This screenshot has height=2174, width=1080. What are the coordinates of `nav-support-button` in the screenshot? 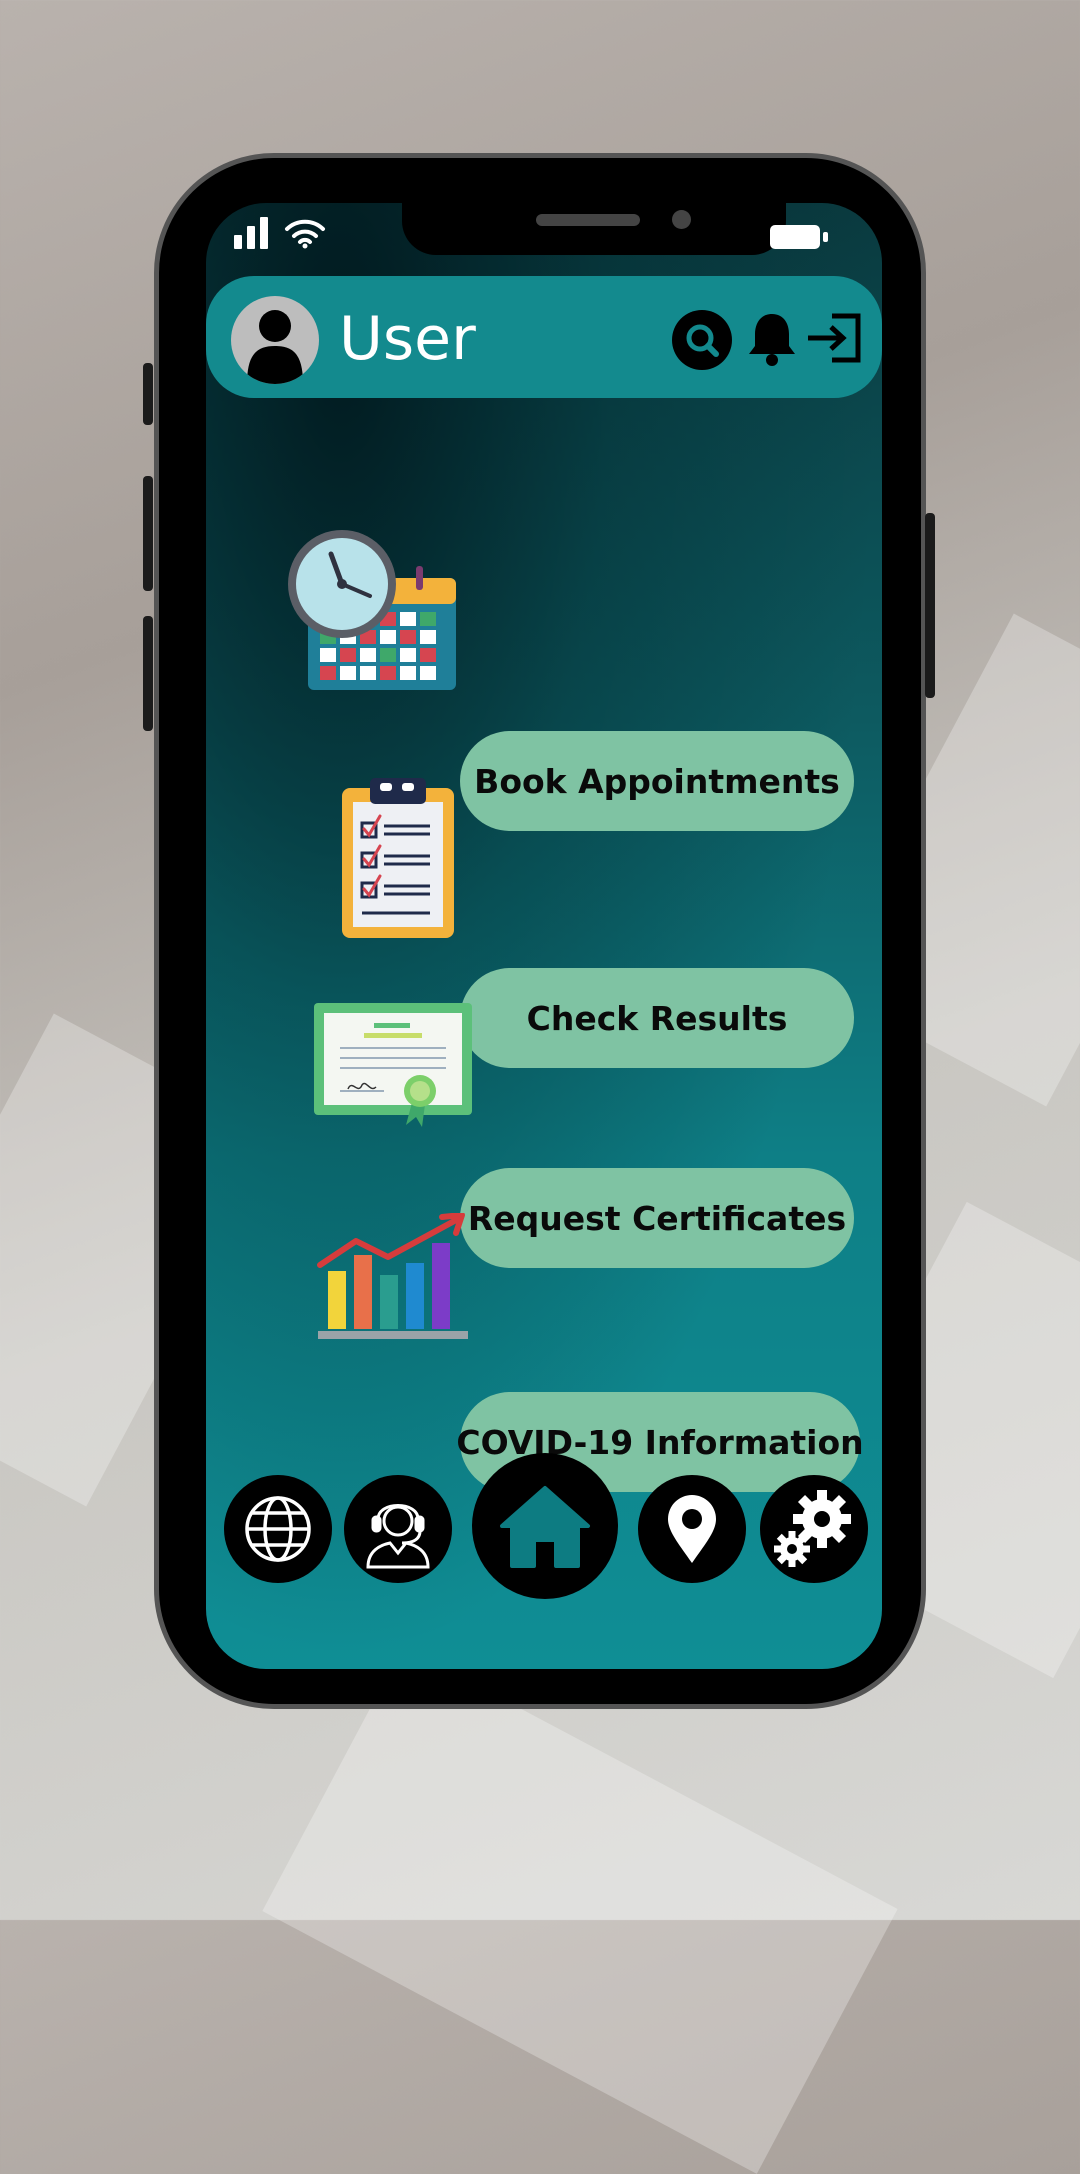 It's located at (398, 1529).